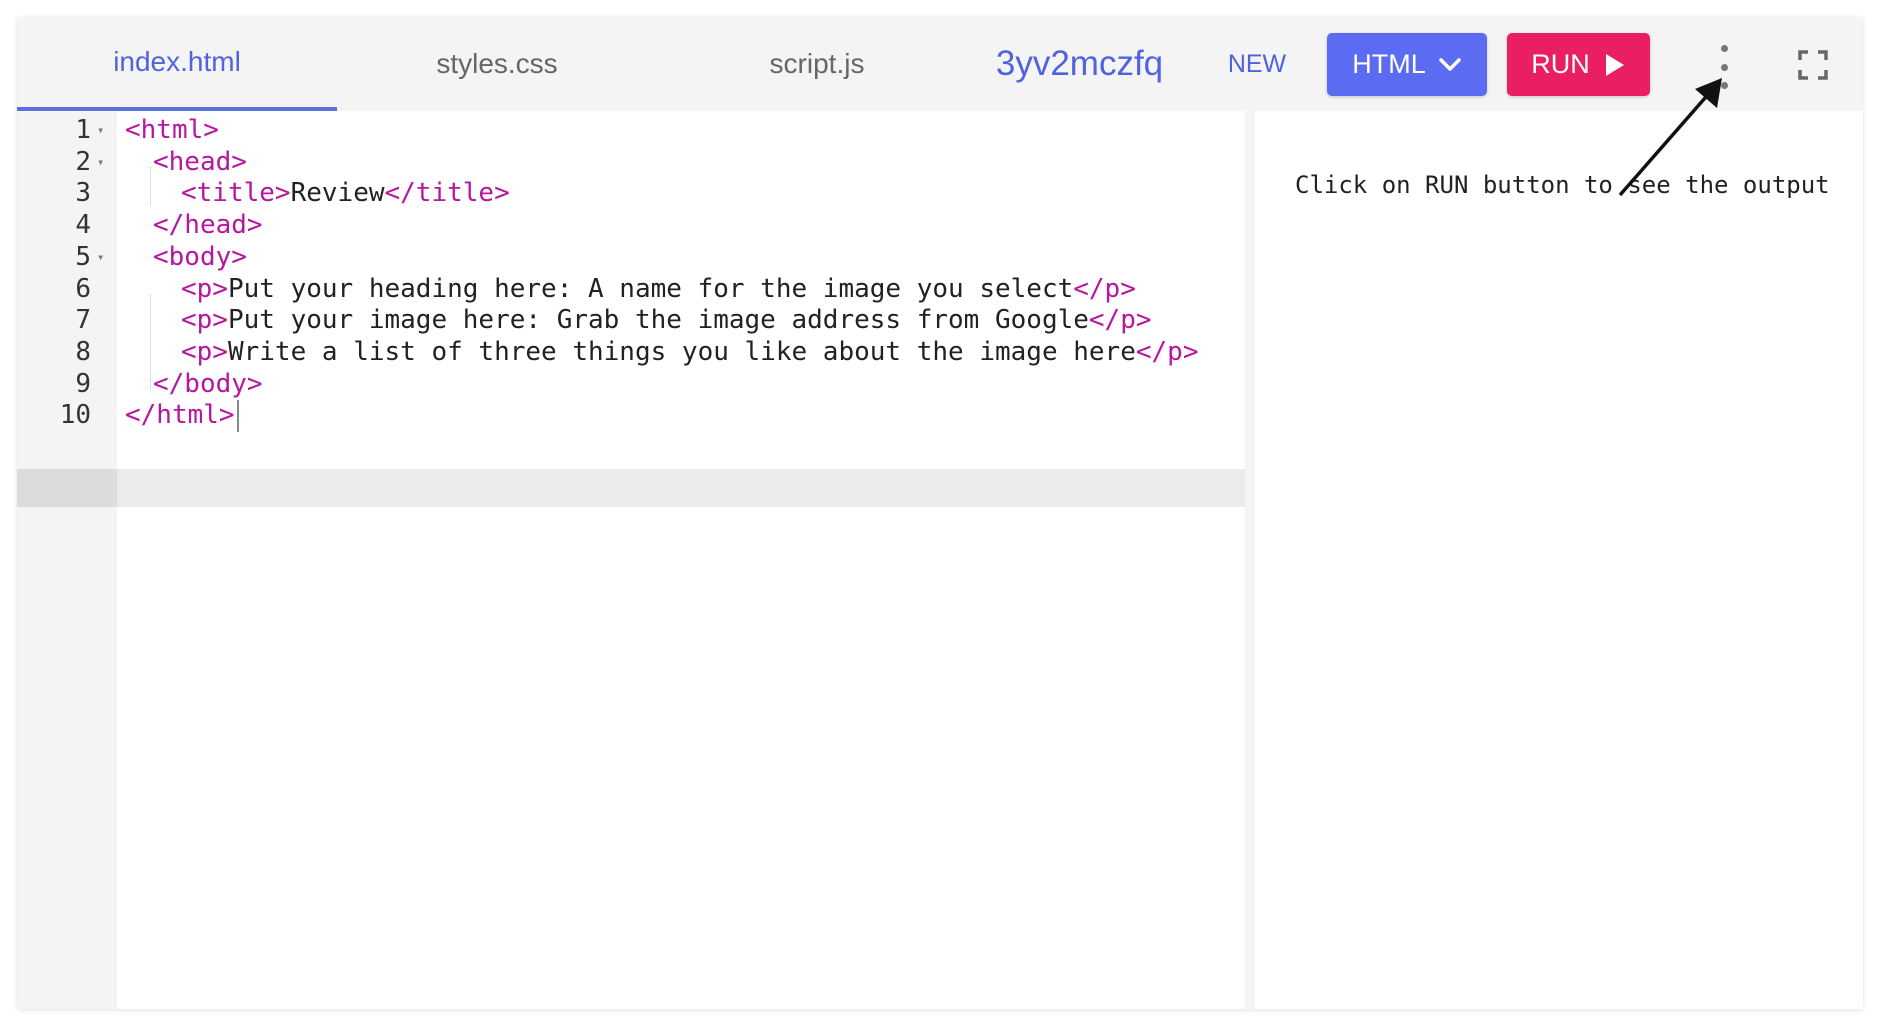  I want to click on line-number: 10, so click(75, 415).